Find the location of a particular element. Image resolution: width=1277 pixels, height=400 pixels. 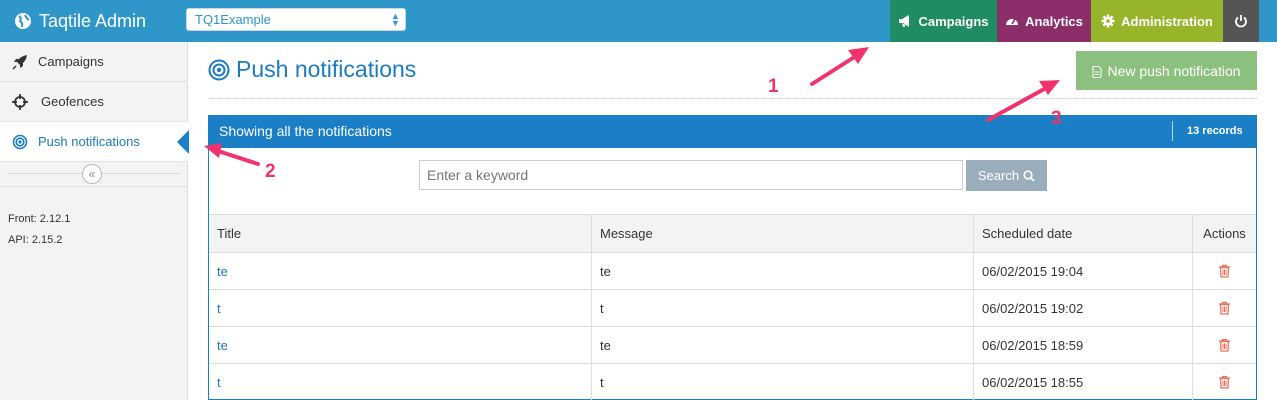

panel-title: Showing all the notifications is located at coordinates (305, 131).